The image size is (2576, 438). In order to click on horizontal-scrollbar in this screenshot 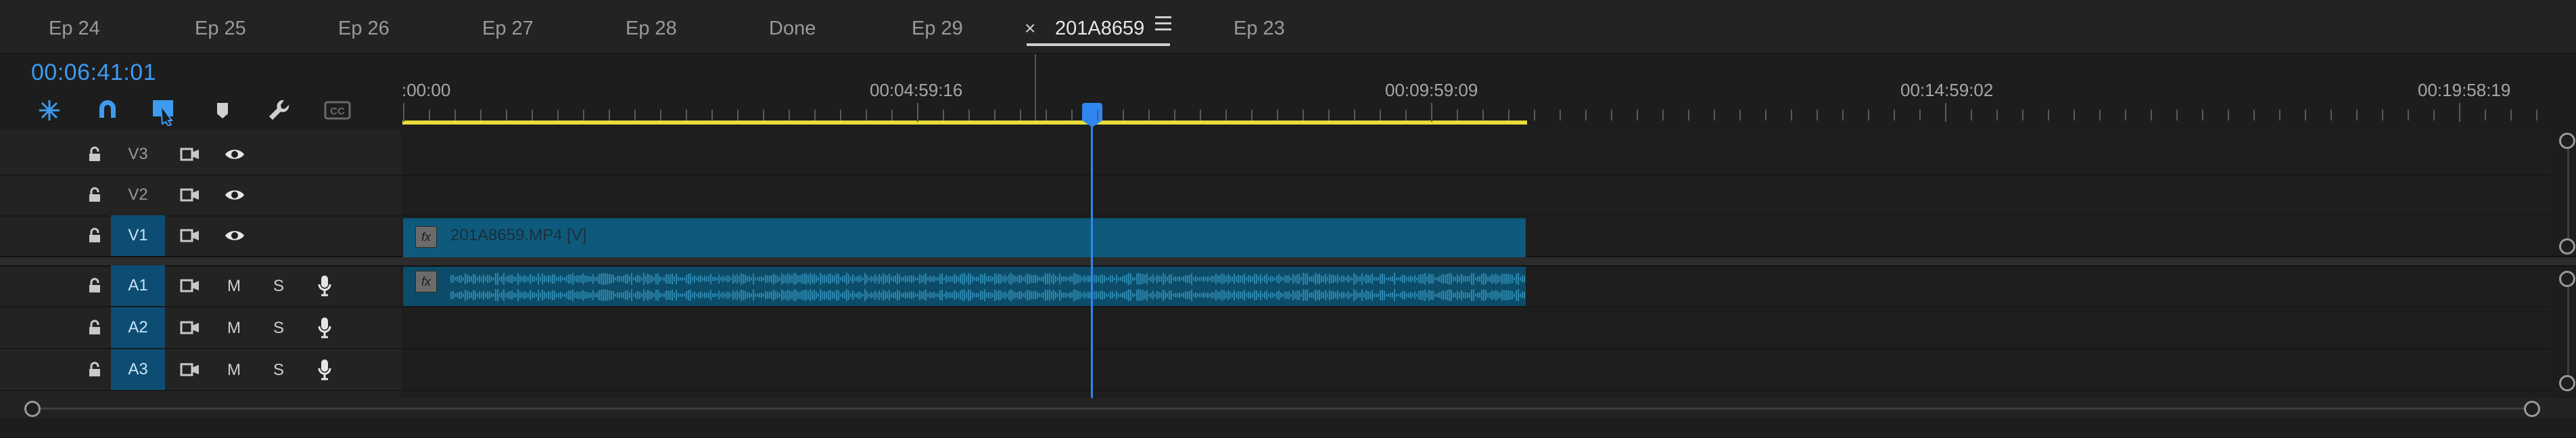, I will do `click(1288, 408)`.